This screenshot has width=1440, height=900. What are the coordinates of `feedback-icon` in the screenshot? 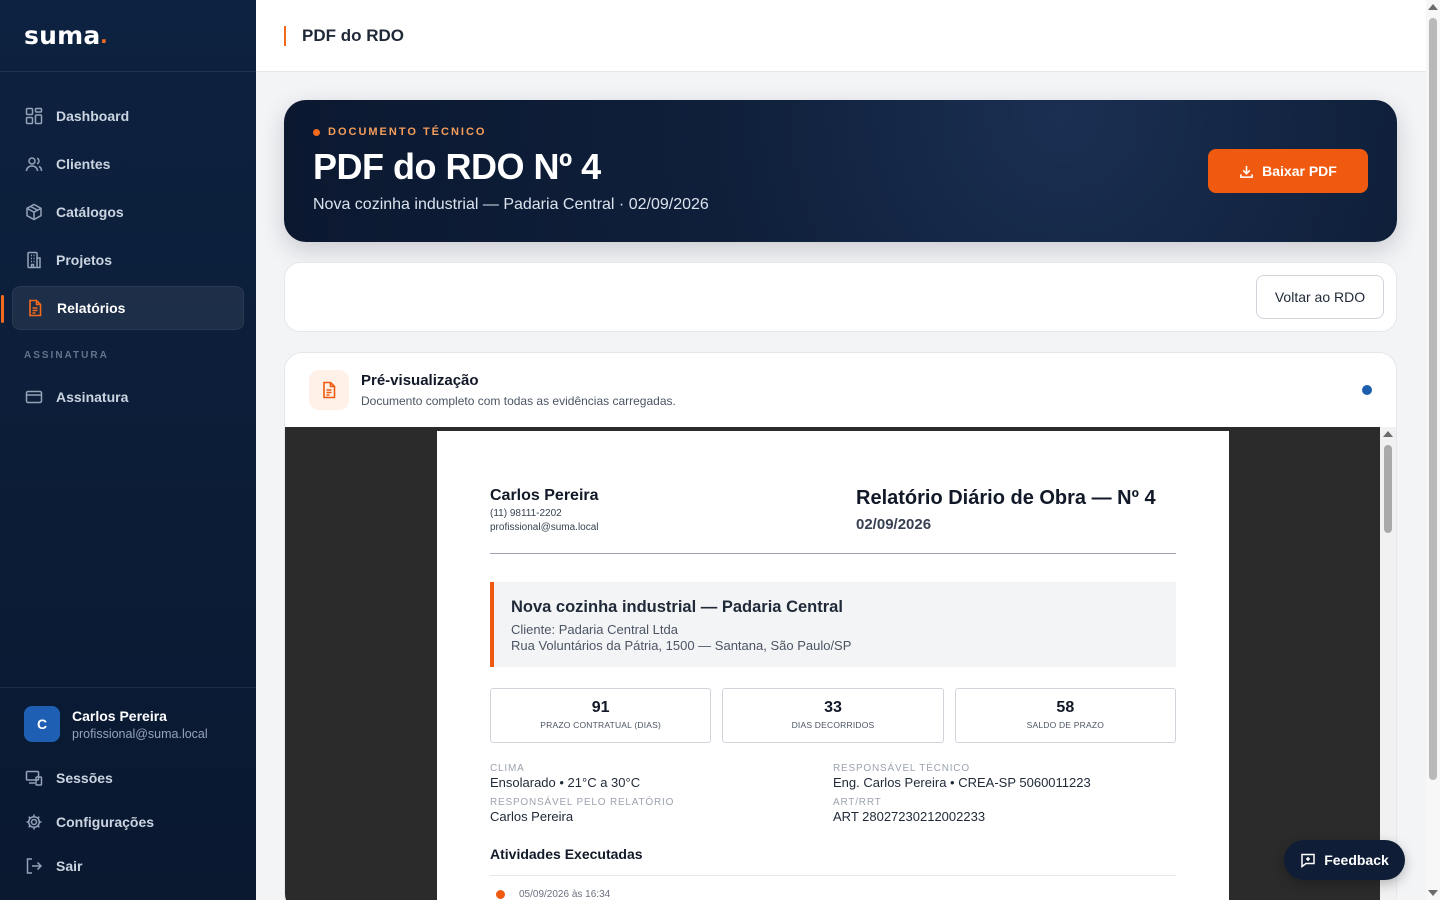 It's located at (1308, 860).